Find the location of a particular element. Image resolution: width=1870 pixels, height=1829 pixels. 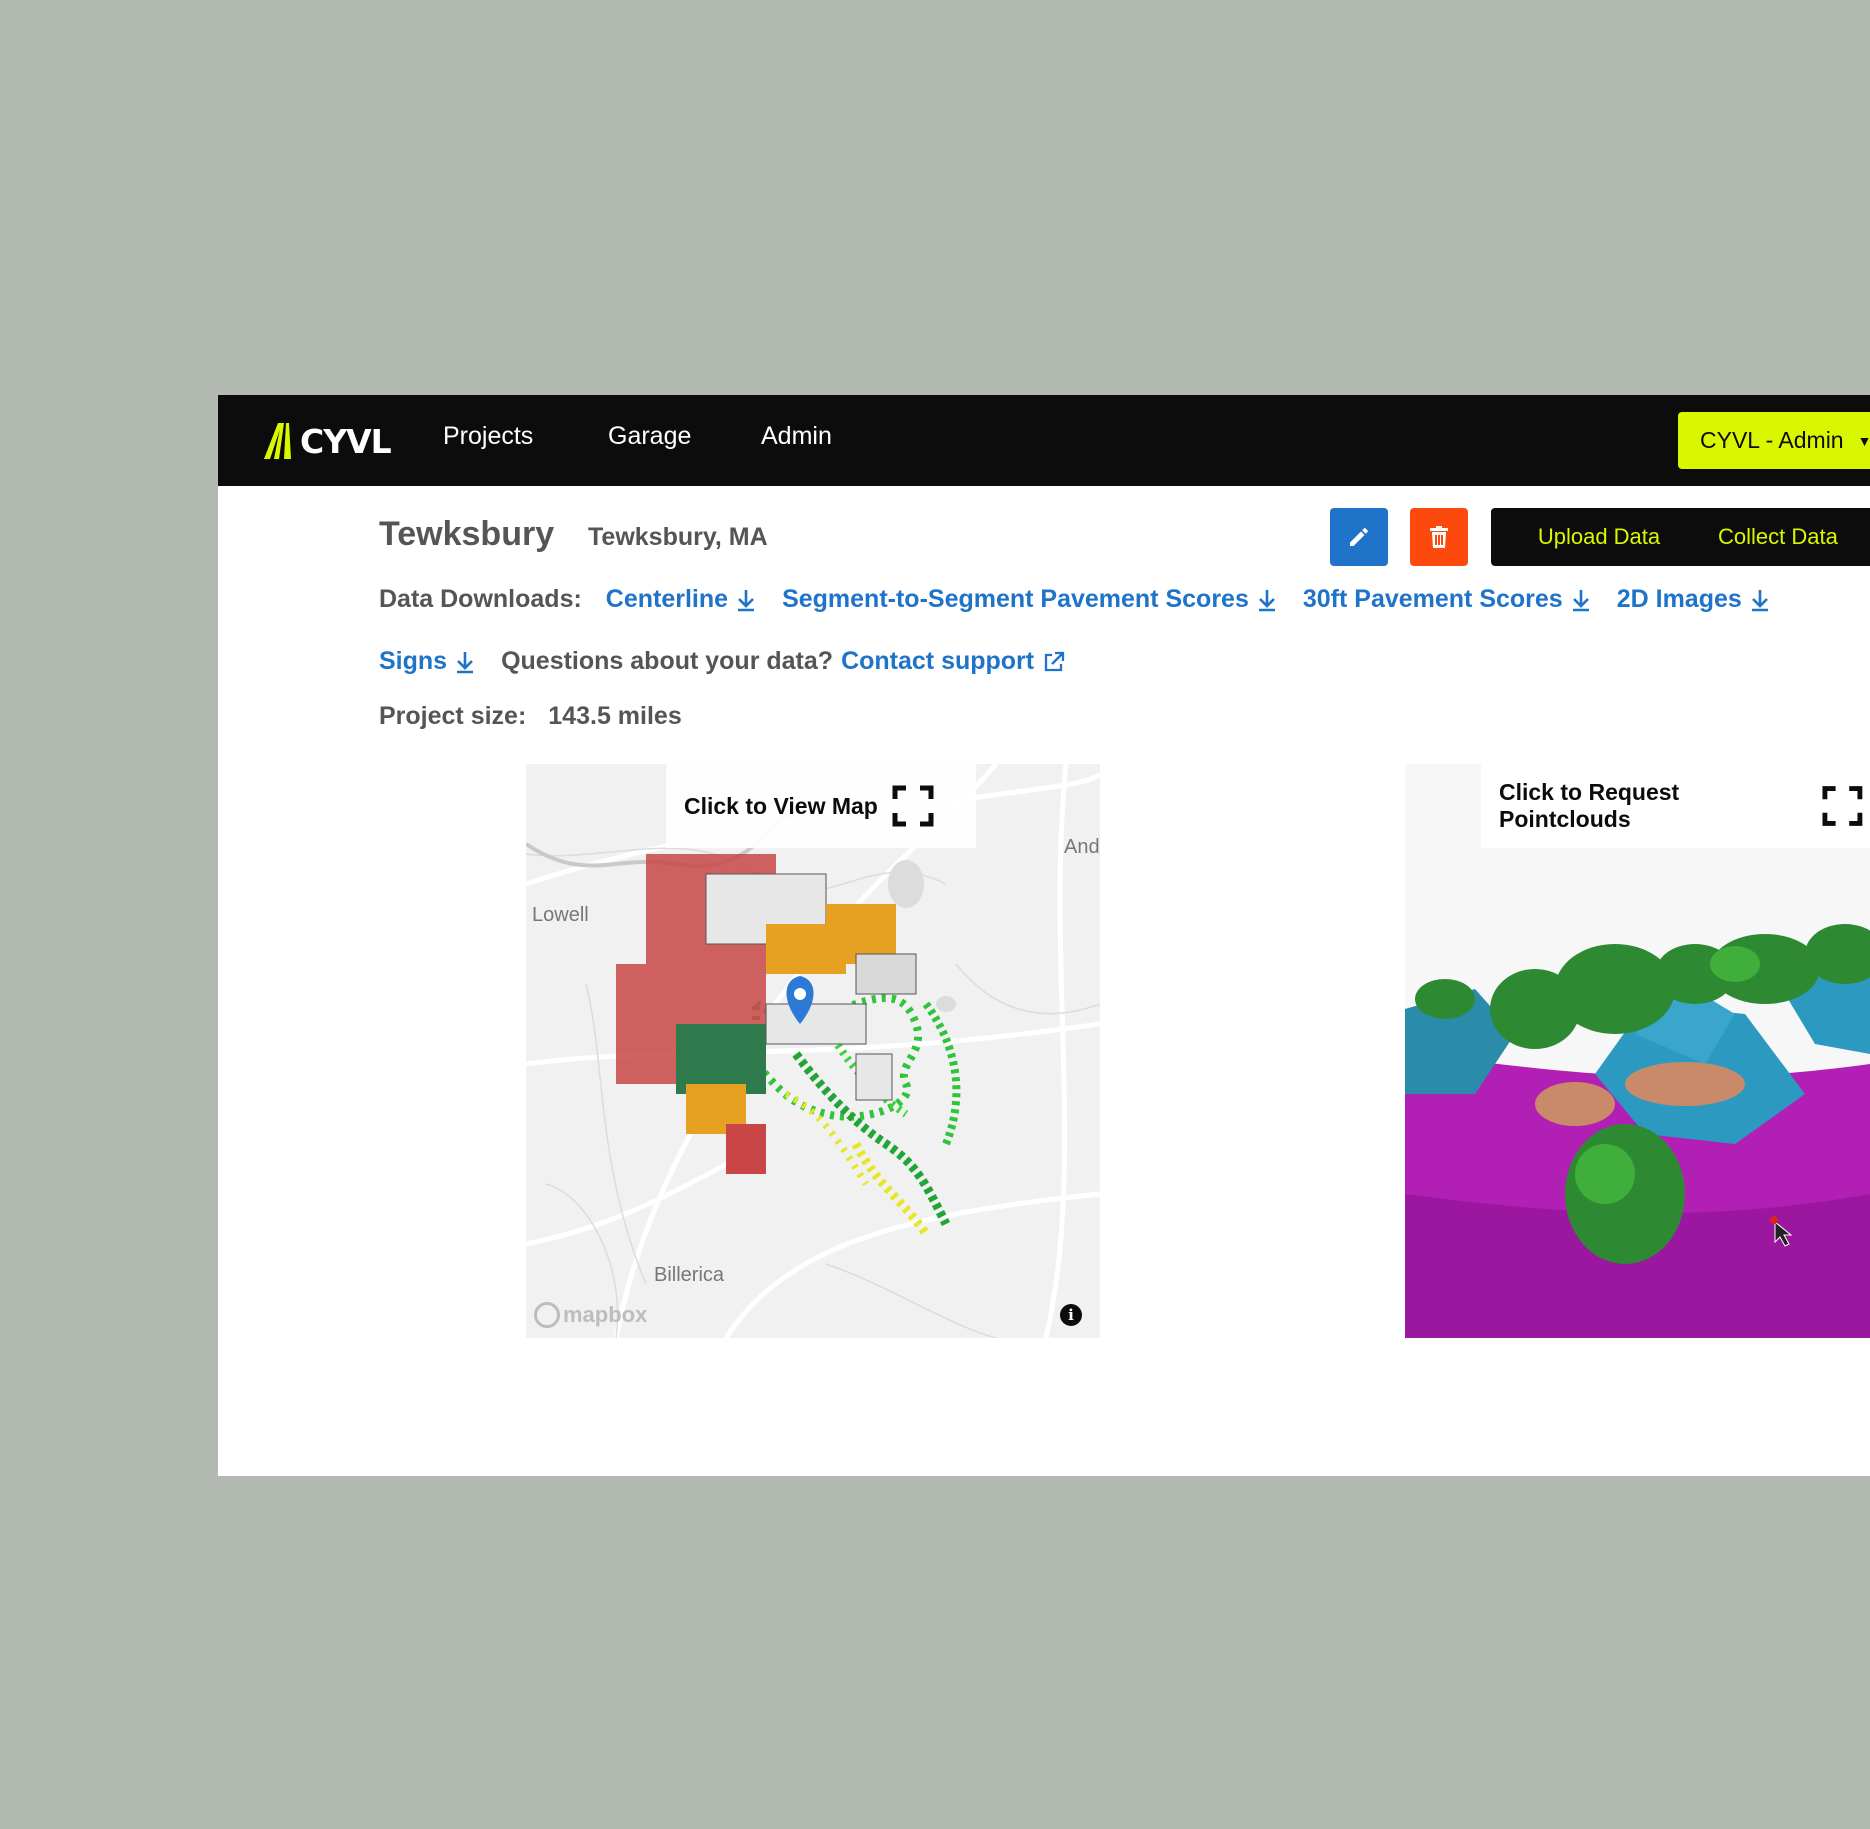

project-size-row: Project size: 143.5 miles is located at coordinates (530, 716).